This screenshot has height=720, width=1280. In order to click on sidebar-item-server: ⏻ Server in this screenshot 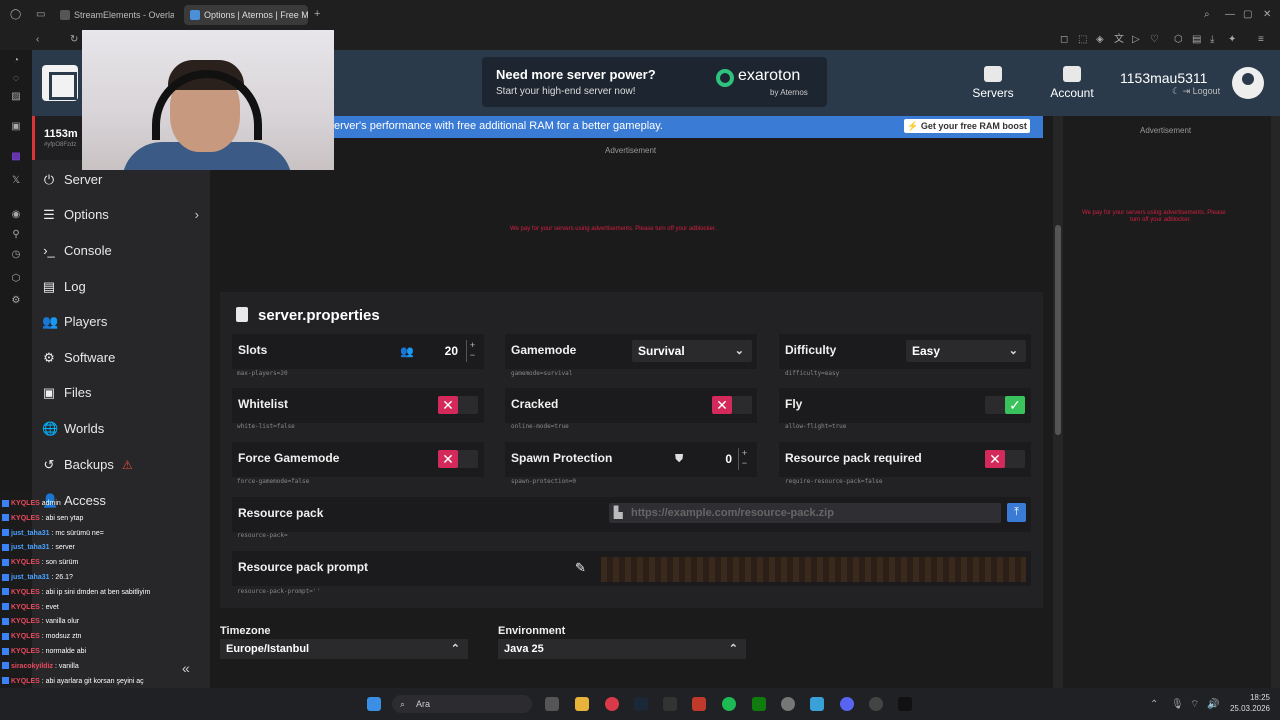, I will do `click(122, 180)`.